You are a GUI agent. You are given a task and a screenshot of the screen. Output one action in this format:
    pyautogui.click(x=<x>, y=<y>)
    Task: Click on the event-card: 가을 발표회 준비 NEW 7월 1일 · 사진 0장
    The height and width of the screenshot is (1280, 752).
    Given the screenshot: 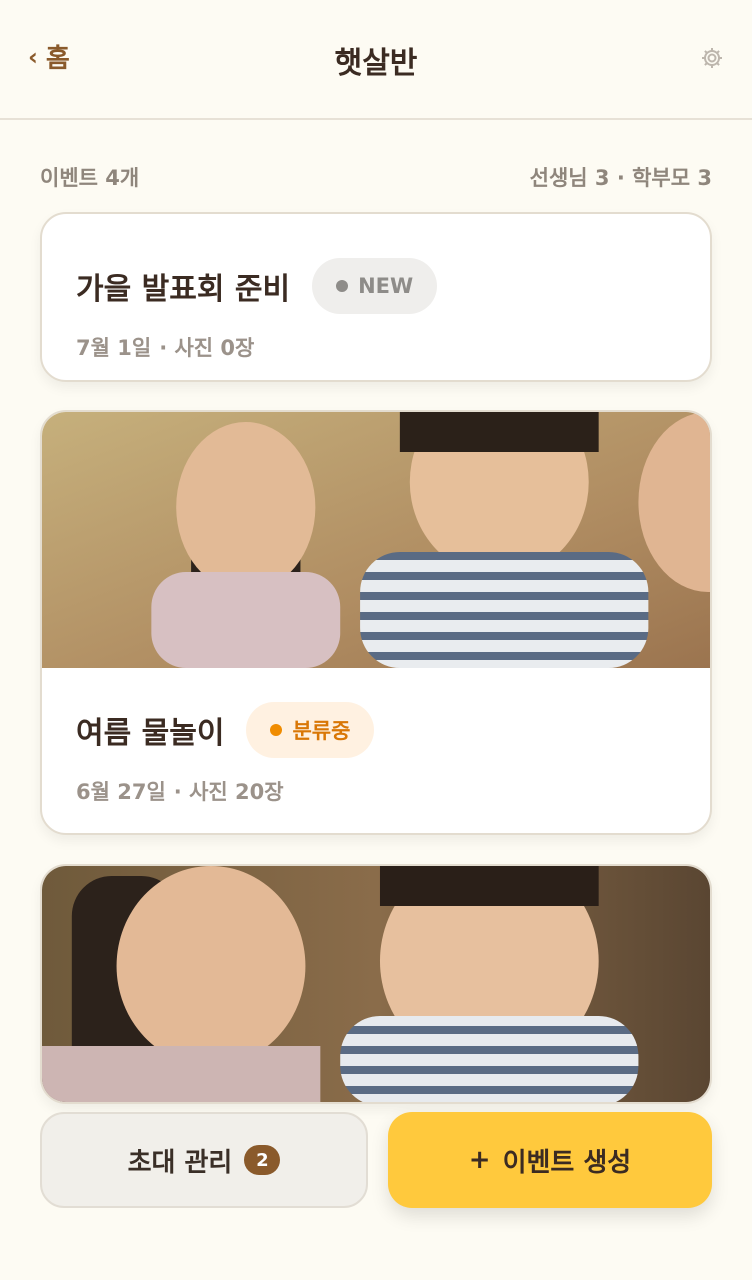 What is the action you would take?
    pyautogui.click(x=376, y=297)
    